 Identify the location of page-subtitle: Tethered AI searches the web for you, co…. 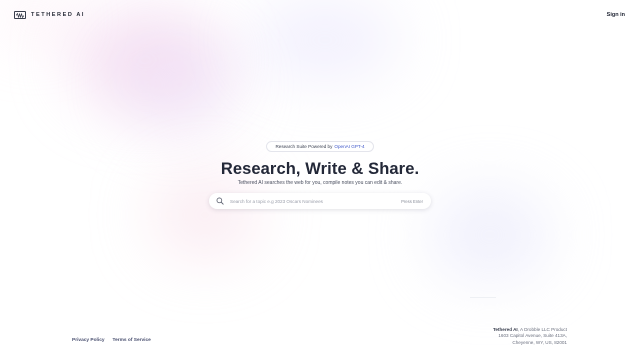
(320, 183).